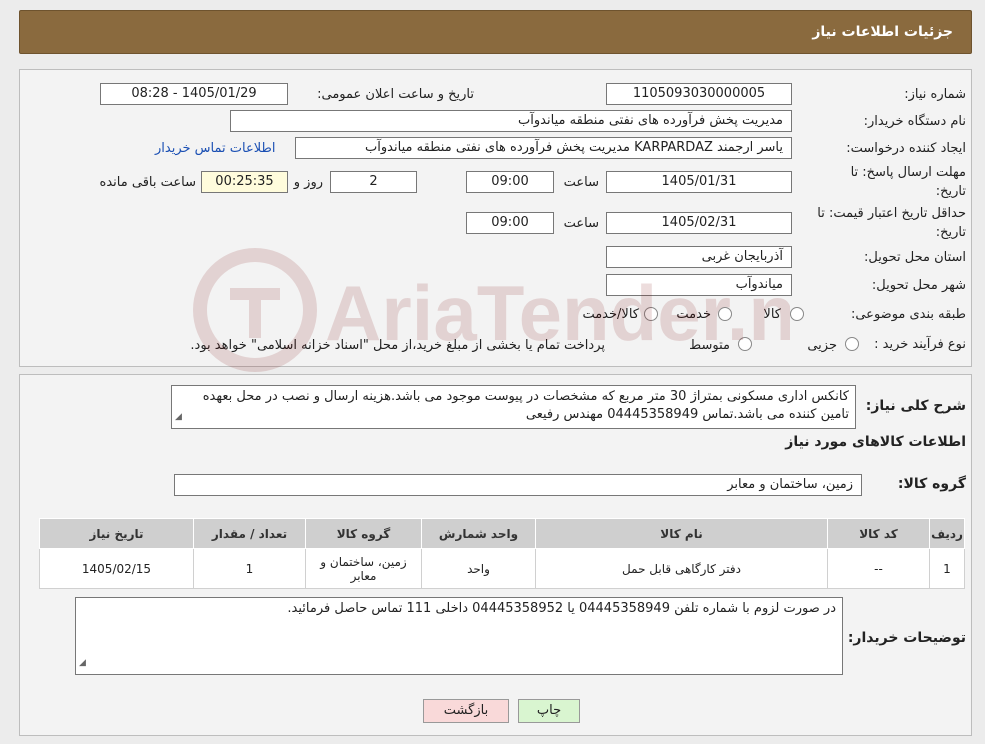 The image size is (985, 744). Describe the element at coordinates (918, 285) in the screenshot. I see `city-label: شهر محل تحویل:` at that location.